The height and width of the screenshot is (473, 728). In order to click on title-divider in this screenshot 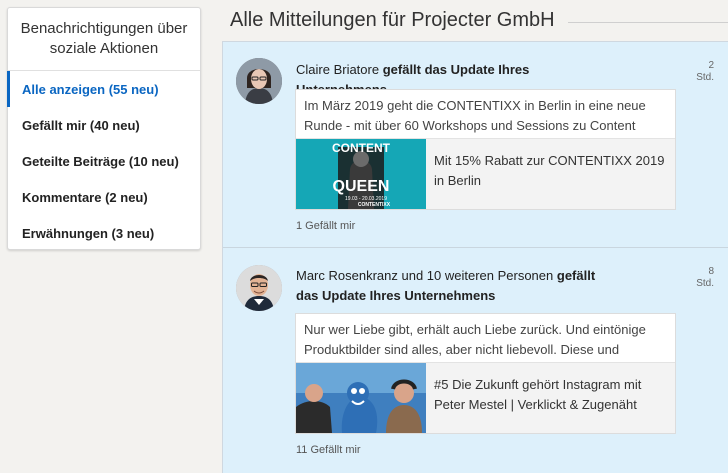, I will do `click(648, 22)`.